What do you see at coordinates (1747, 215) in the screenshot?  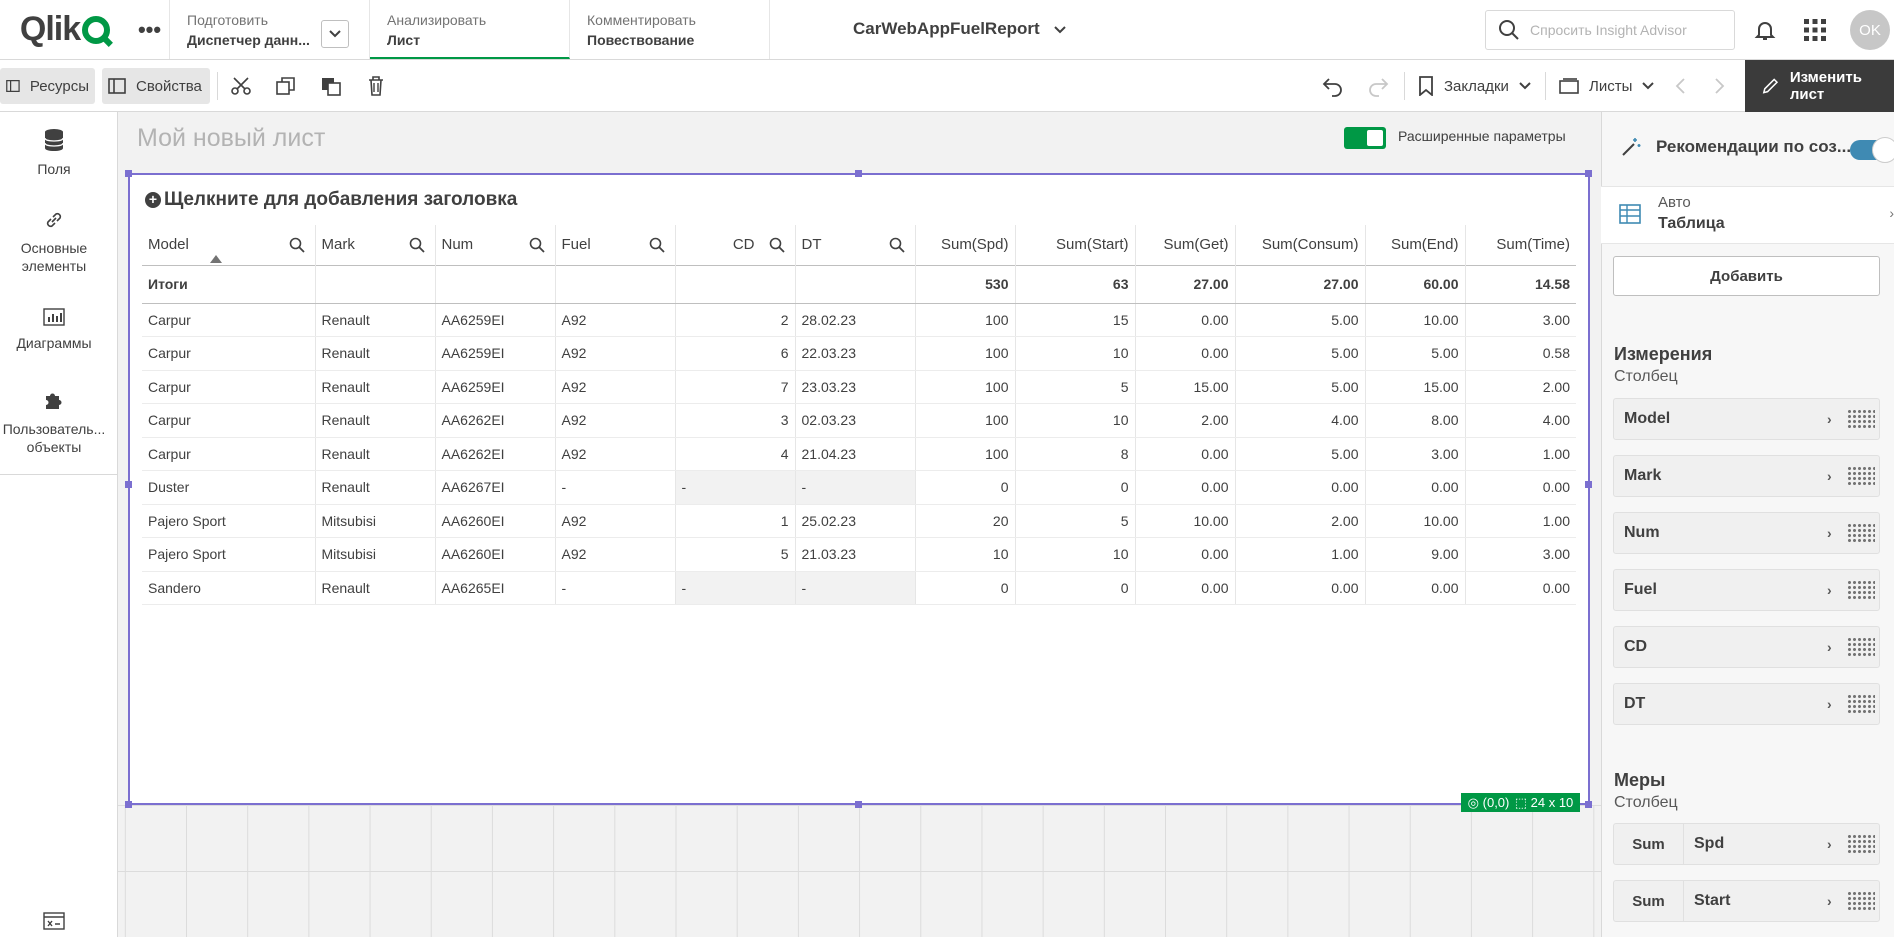 I see `visualization-picker: Авто Таблица ›` at bounding box center [1747, 215].